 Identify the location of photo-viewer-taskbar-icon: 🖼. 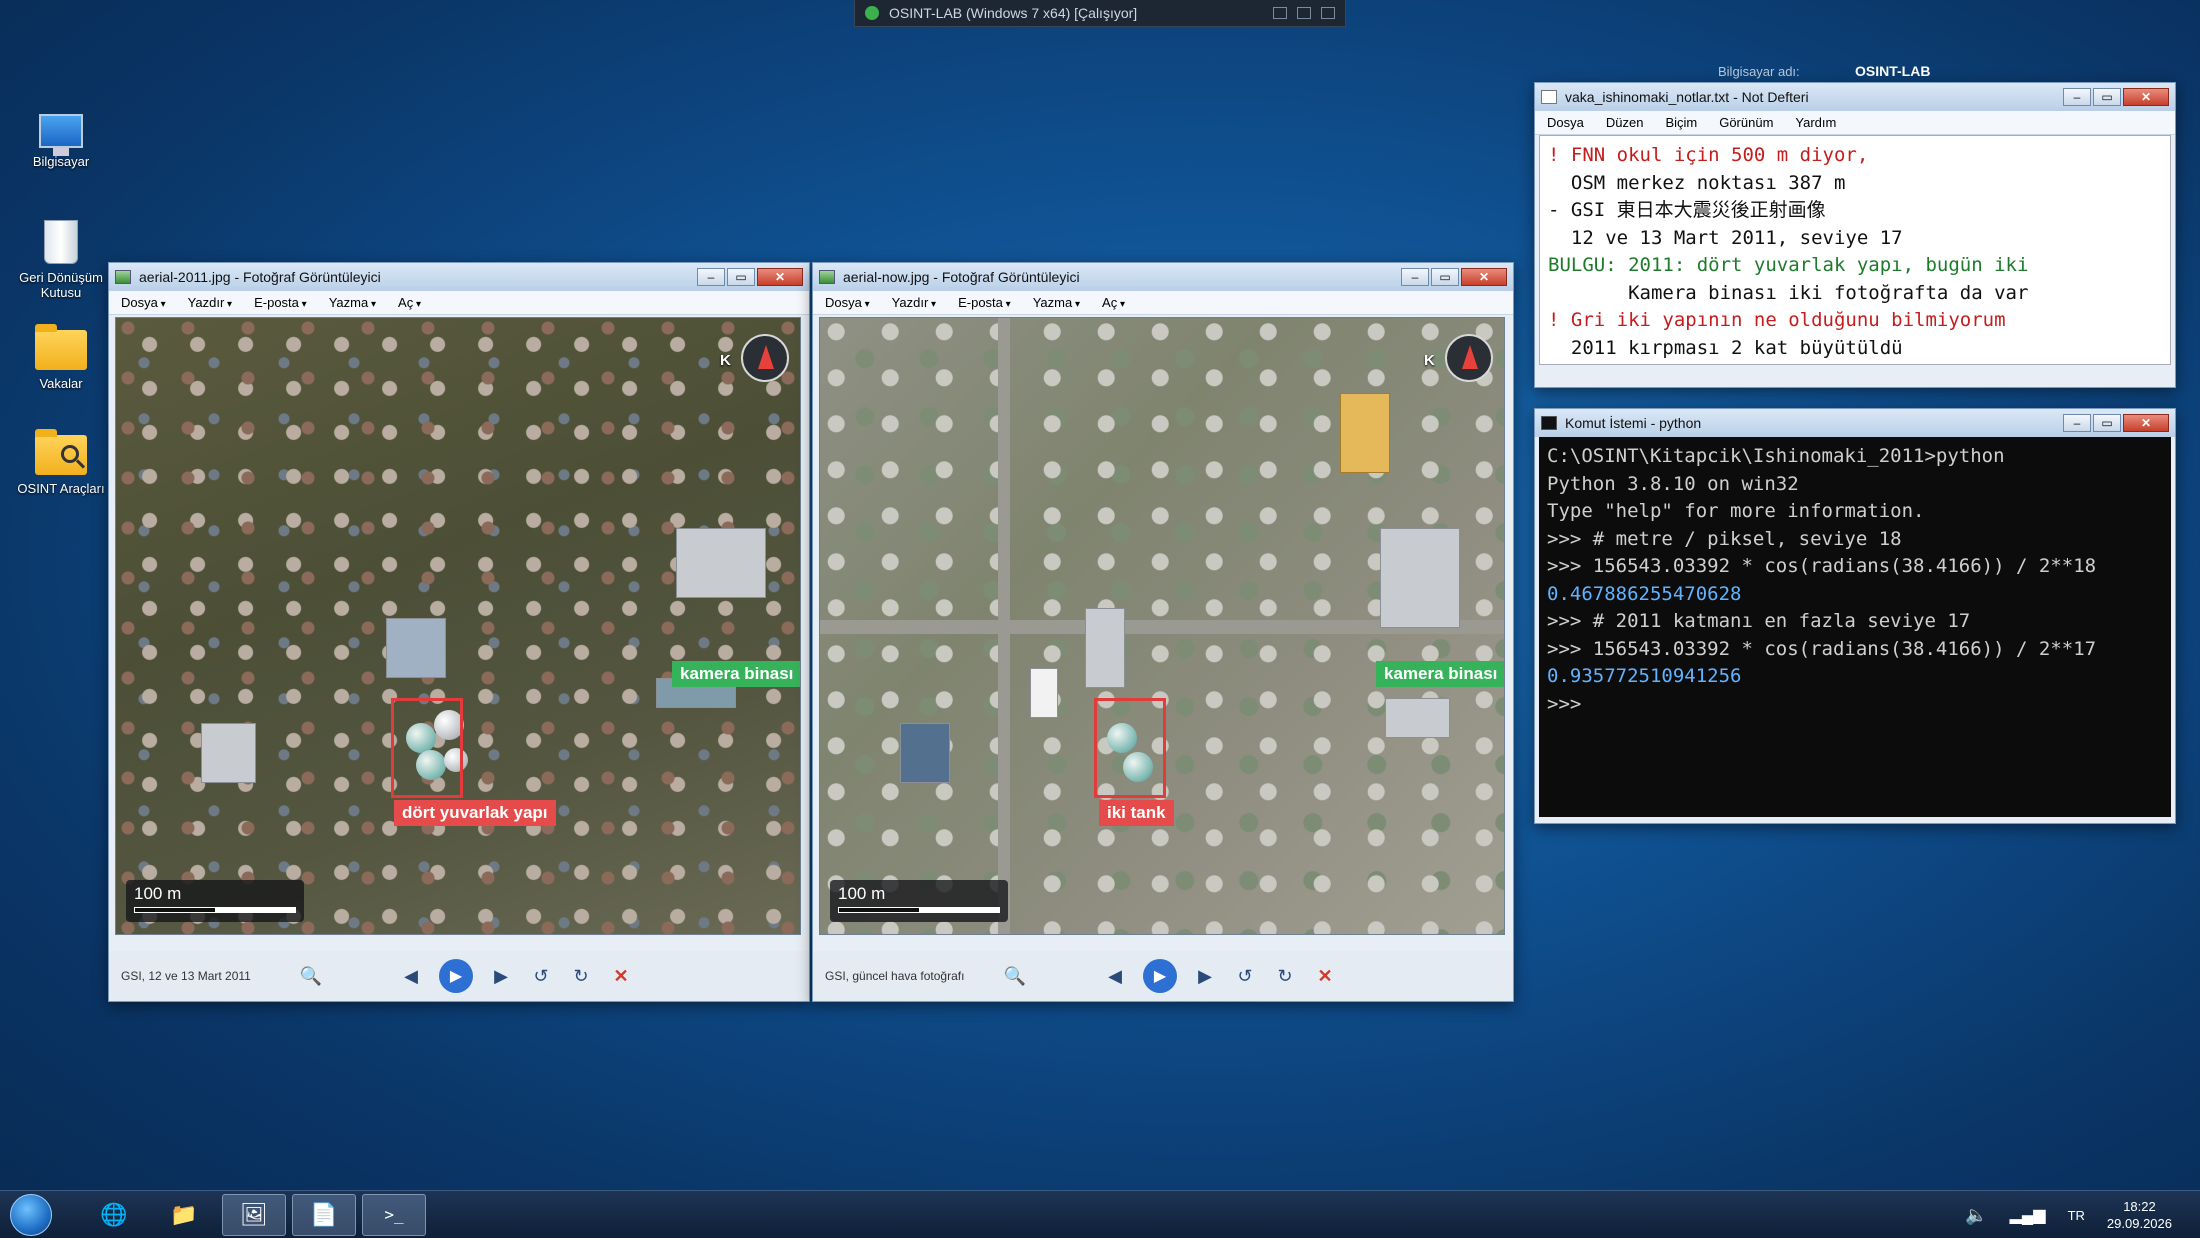
(254, 1214).